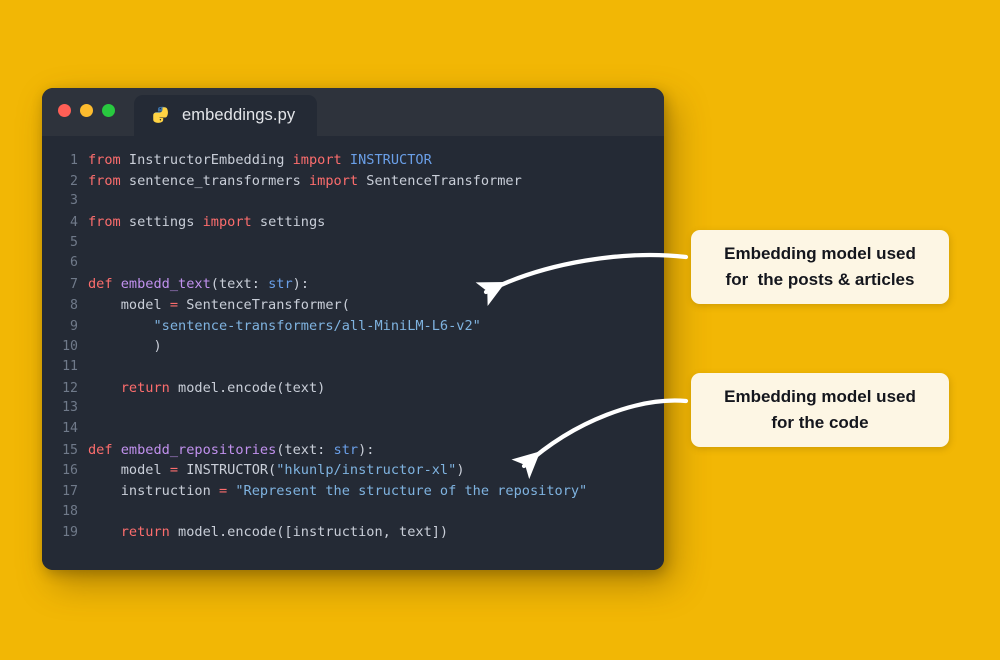 Image resolution: width=1000 pixels, height=660 pixels. Describe the element at coordinates (74, 326) in the screenshot. I see `line-number: 9` at that location.